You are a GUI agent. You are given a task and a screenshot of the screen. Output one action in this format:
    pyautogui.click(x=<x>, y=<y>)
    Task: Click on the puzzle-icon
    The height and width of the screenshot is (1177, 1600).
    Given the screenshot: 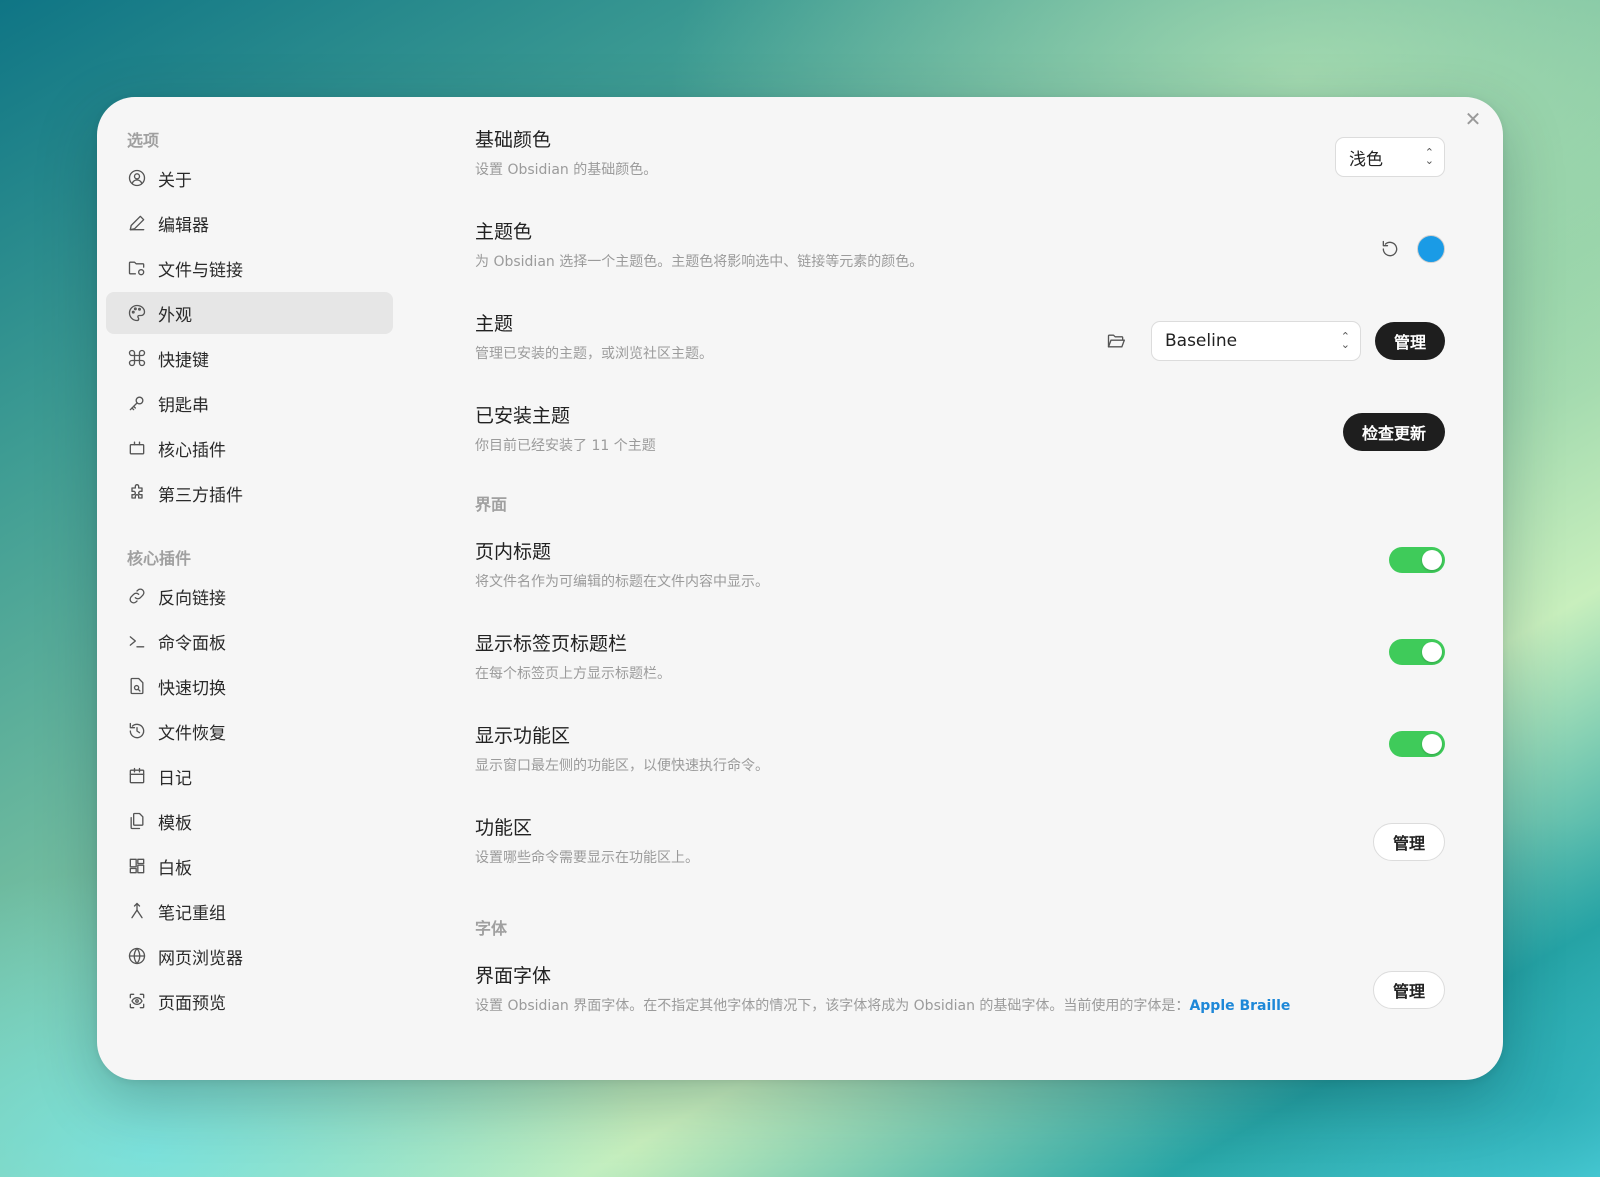 What is the action you would take?
    pyautogui.click(x=137, y=493)
    